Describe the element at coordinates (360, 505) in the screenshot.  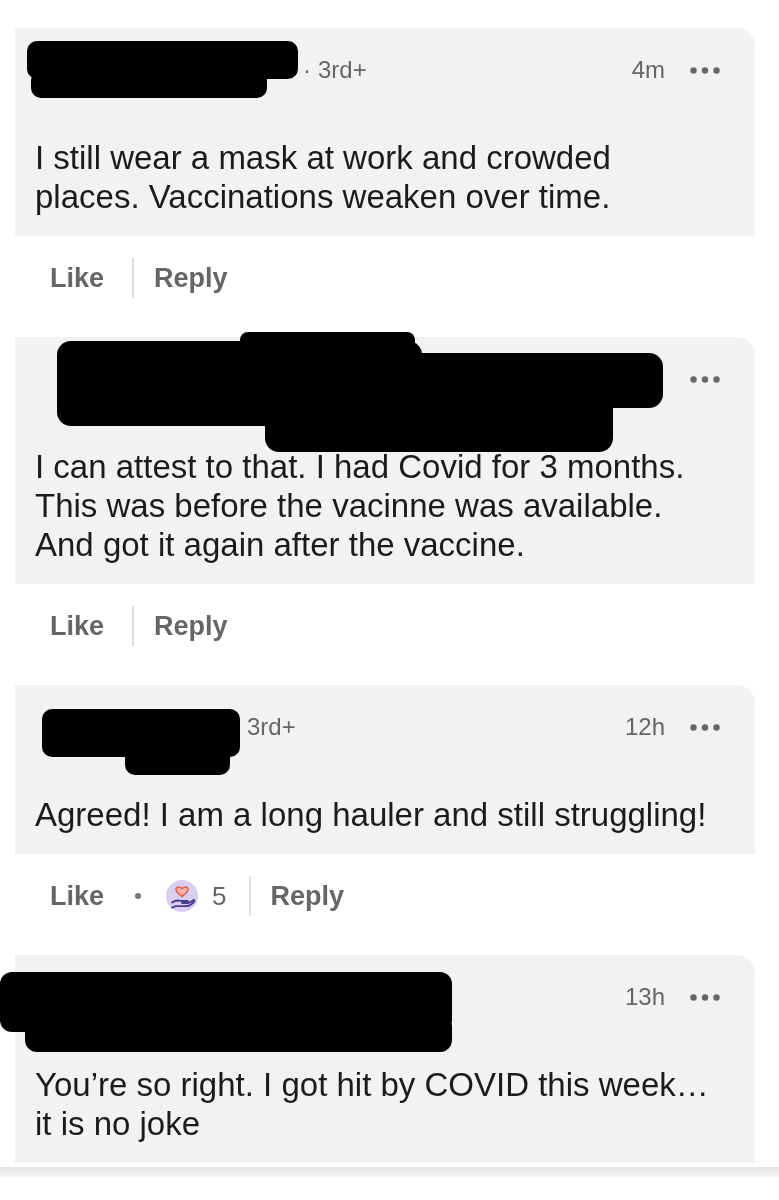
I see `comment-text: I can attest to that. I had Covid for 3 months. This was before the vacinne was available. And got it again after the vaccine.` at that location.